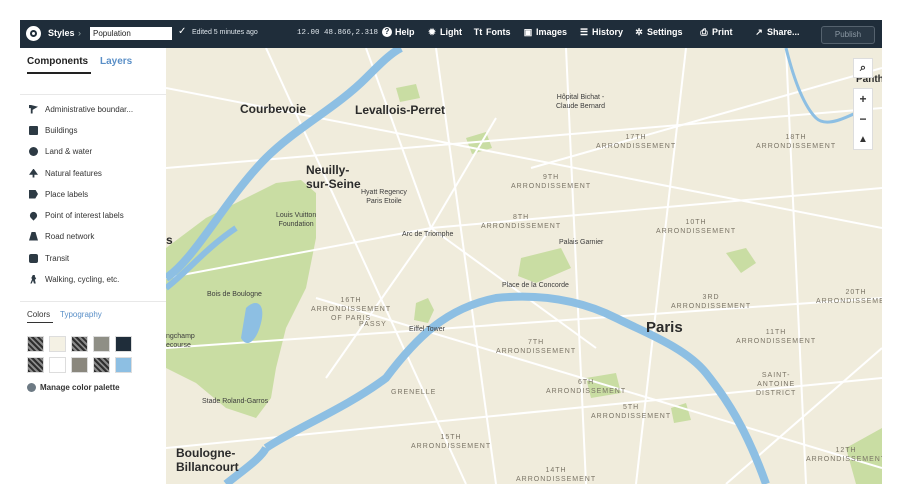  What do you see at coordinates (131, 33) in the screenshot?
I see `style-name-input` at bounding box center [131, 33].